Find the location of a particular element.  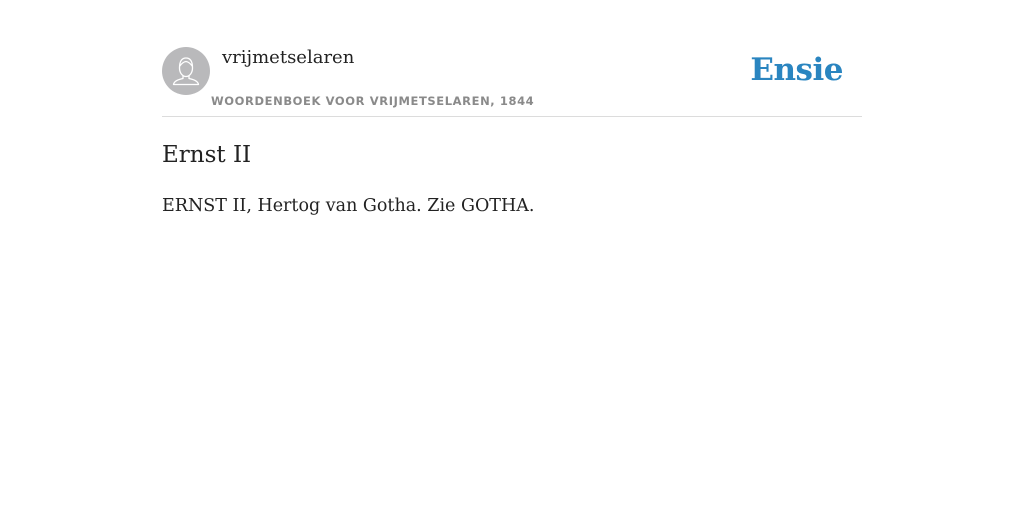

article-body: ERNST II, Hertog van Gotha. Zie GOTHA. is located at coordinates (348, 206).